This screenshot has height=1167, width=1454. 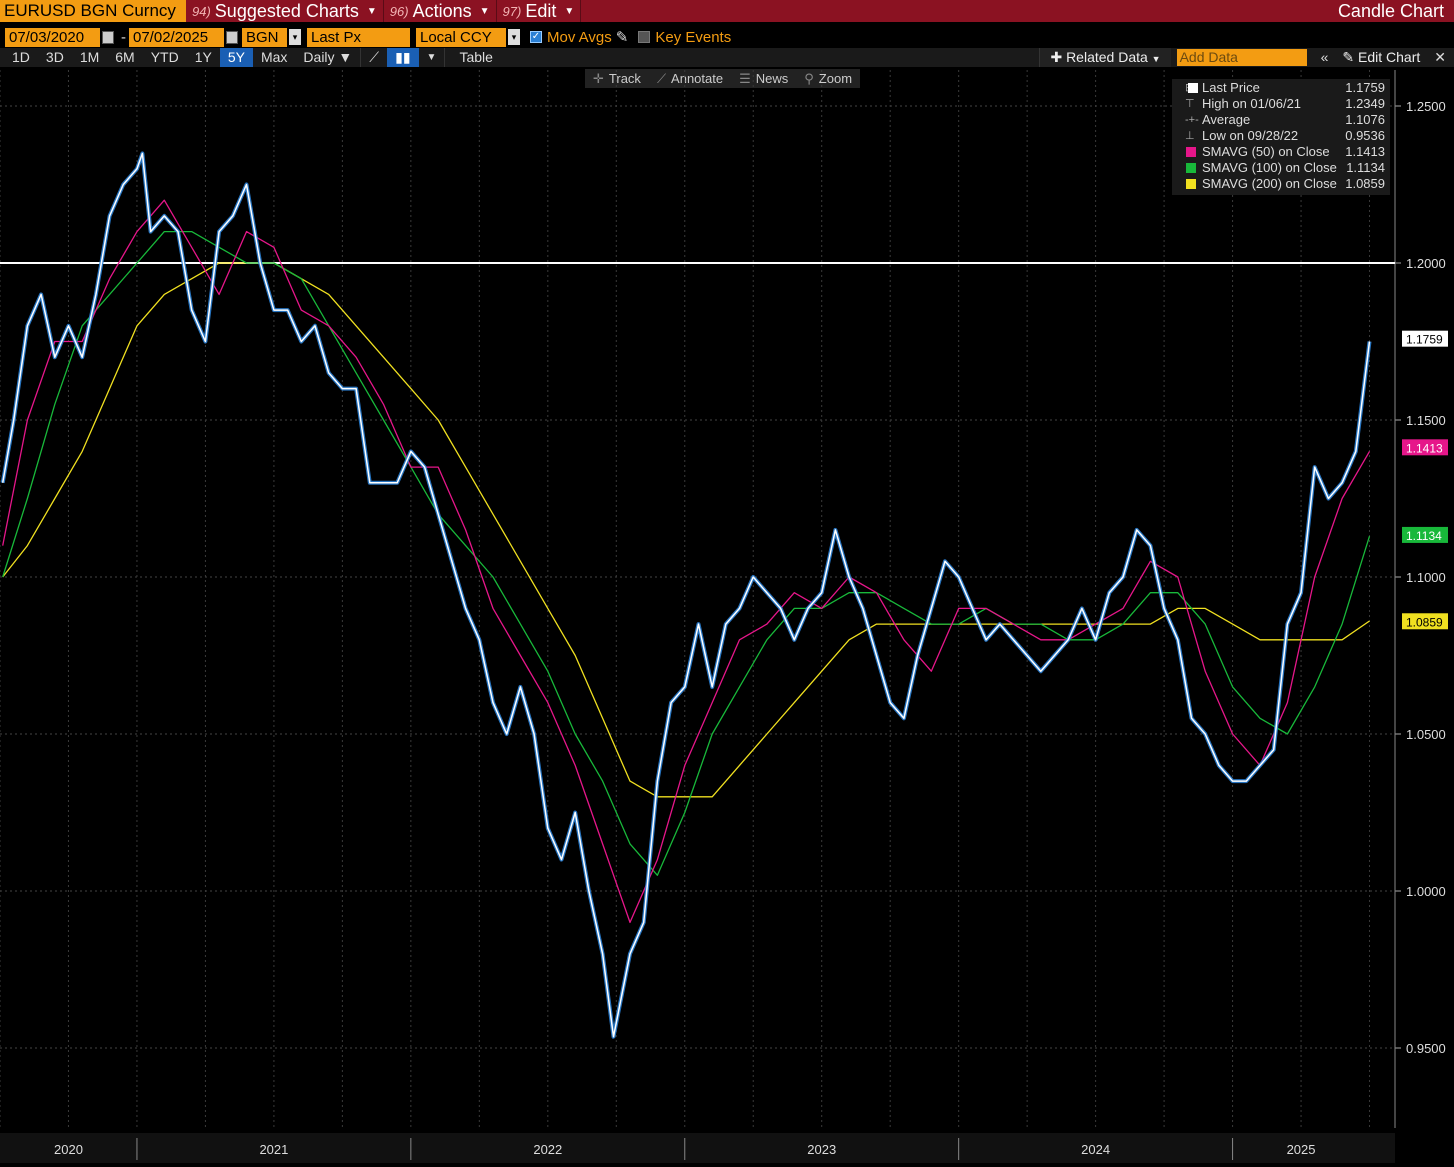 I want to click on sma200-swatch, so click(x=1191, y=184).